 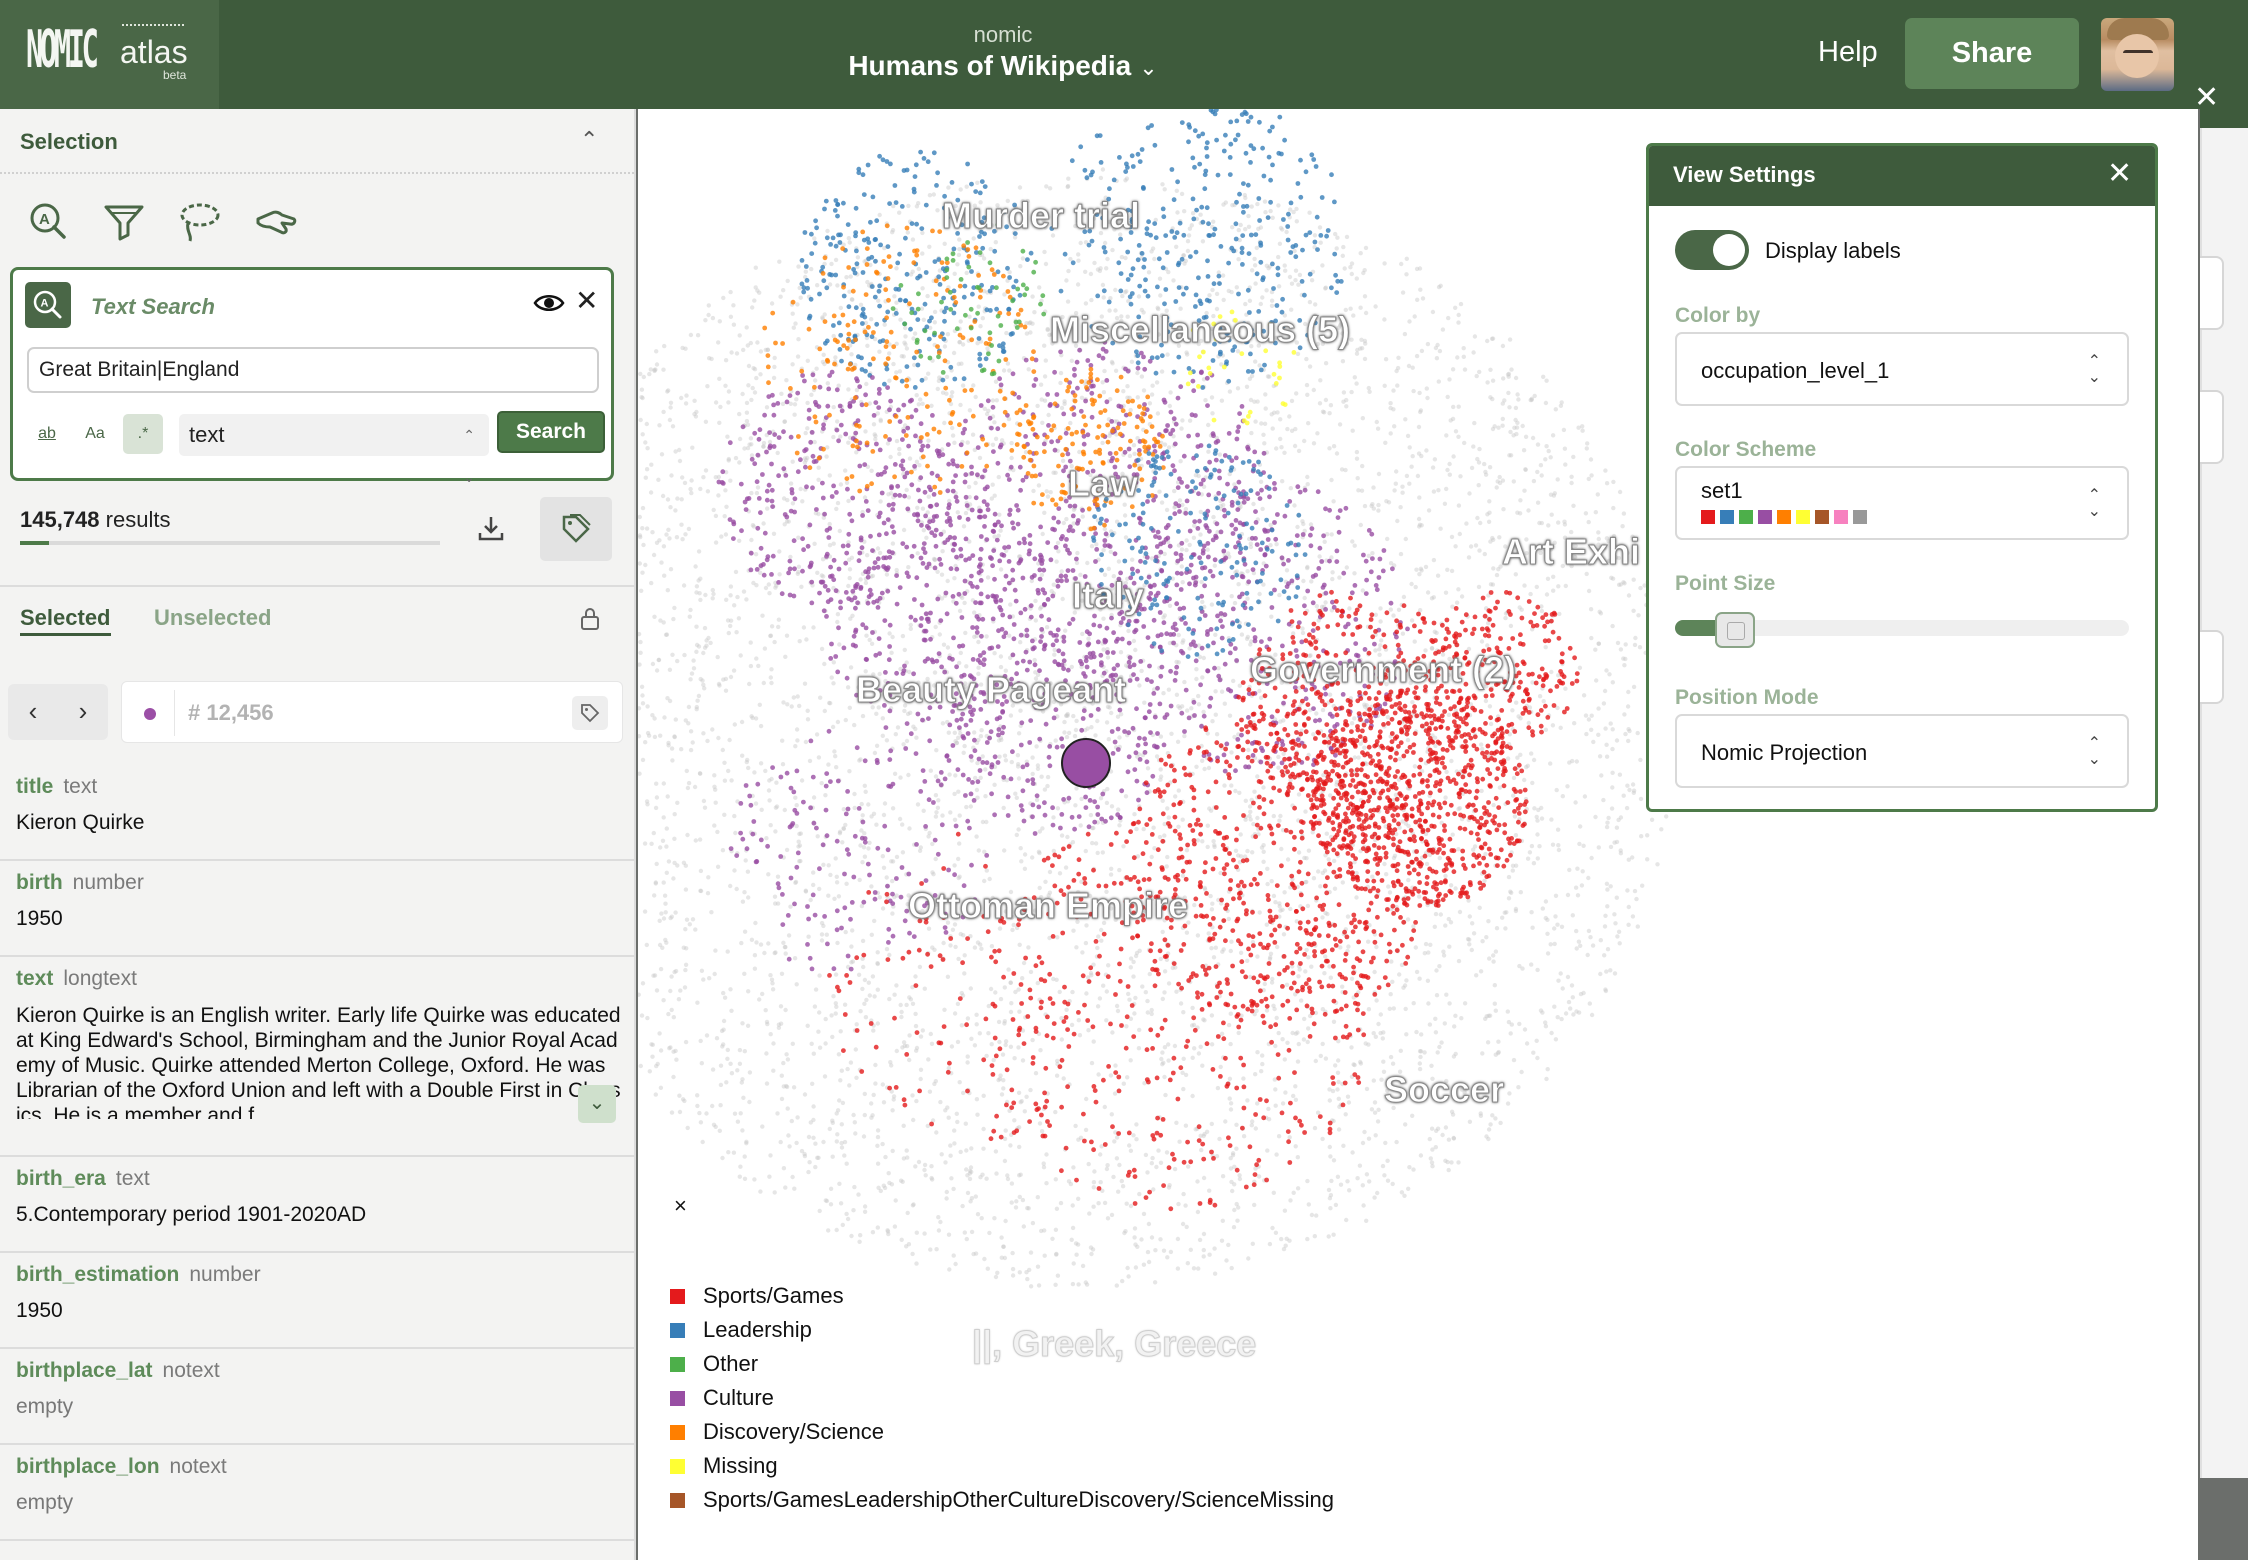 What do you see at coordinates (1848, 52) in the screenshot?
I see `help-link: Help` at bounding box center [1848, 52].